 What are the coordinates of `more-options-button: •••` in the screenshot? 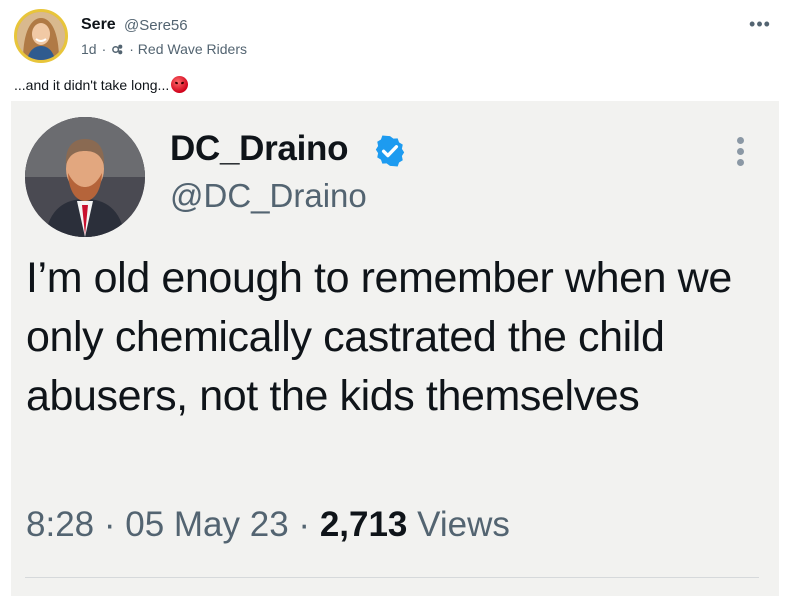 It's located at (760, 24).